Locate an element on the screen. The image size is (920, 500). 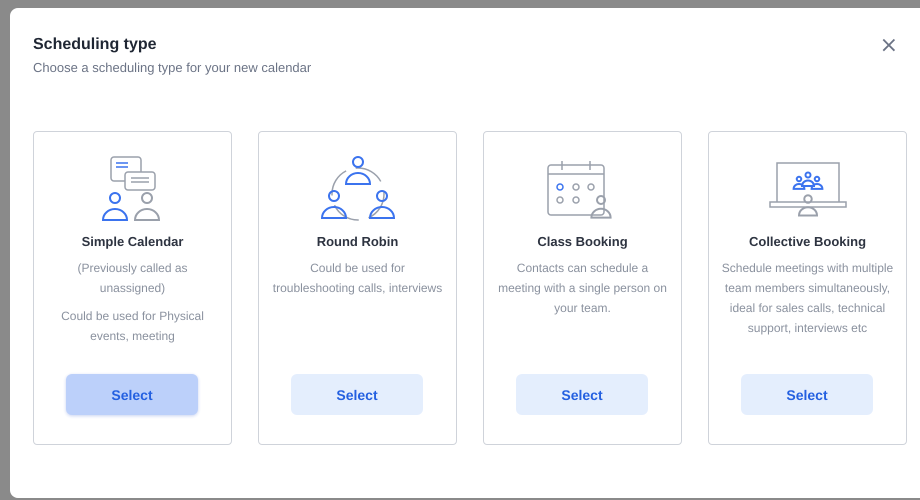
card-description: (Previously called as unassigned) is located at coordinates (132, 278).